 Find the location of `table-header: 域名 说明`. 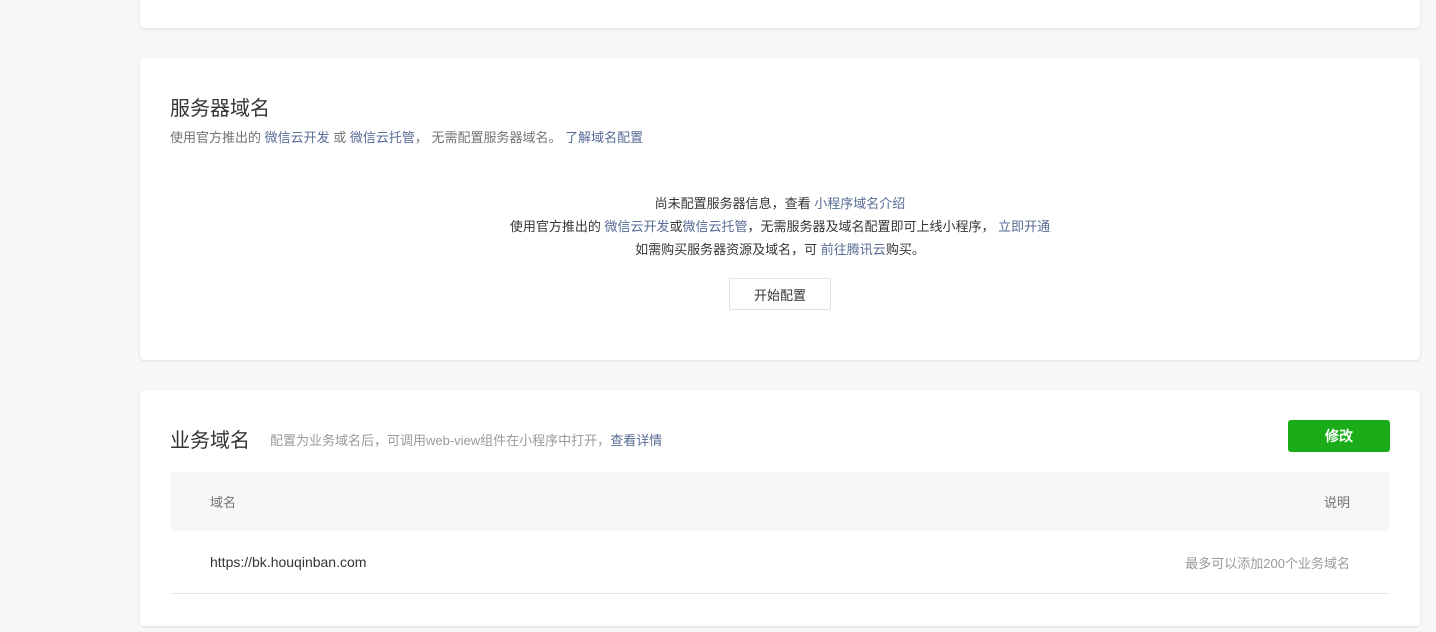

table-header: 域名 说明 is located at coordinates (780, 501).